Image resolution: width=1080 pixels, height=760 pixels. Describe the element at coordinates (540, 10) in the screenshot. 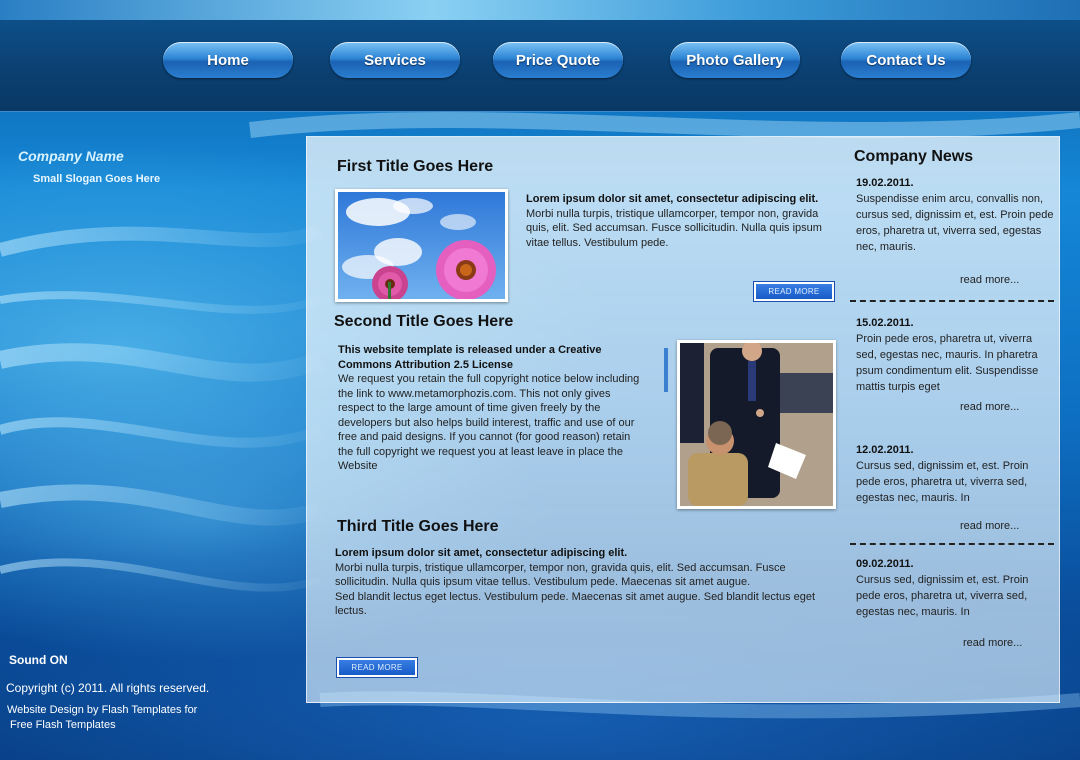

I see `top-strip` at that location.